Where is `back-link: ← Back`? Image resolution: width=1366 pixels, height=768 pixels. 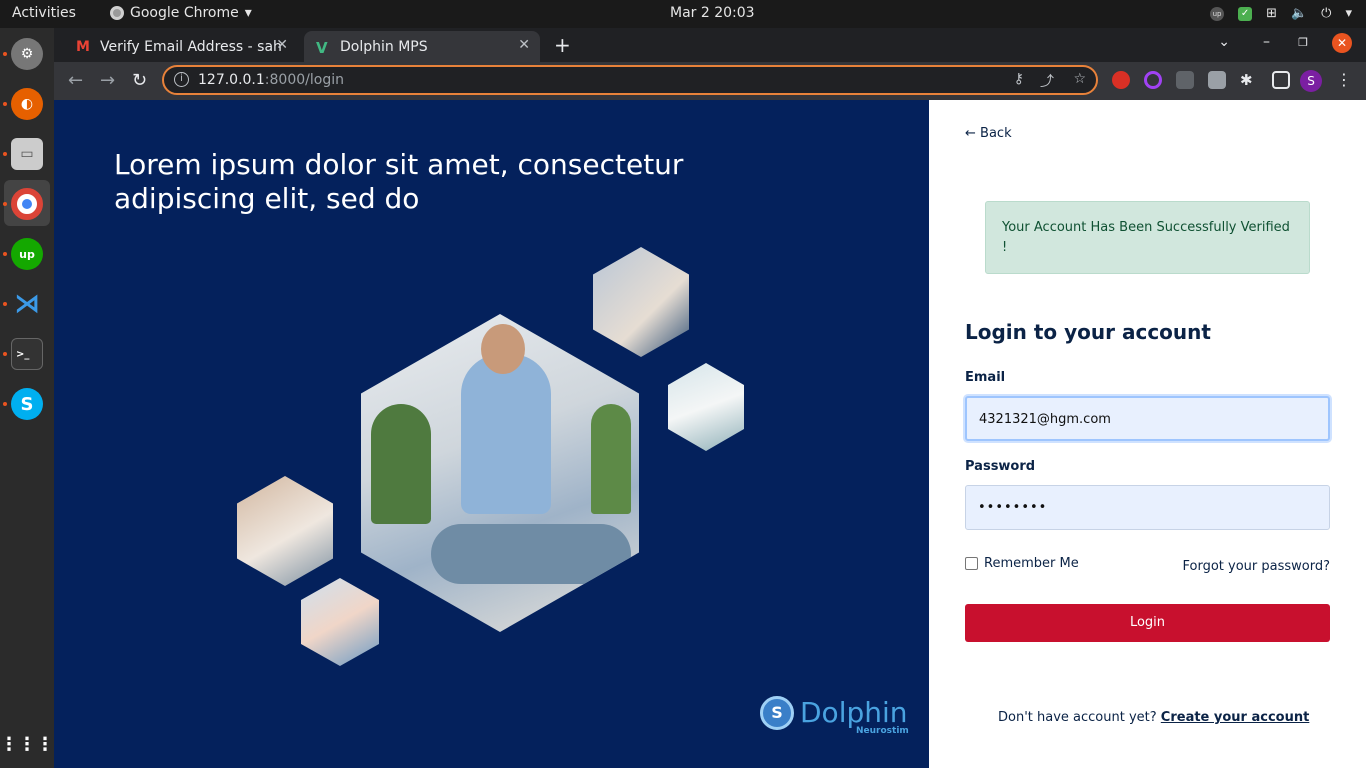 back-link: ← Back is located at coordinates (988, 133).